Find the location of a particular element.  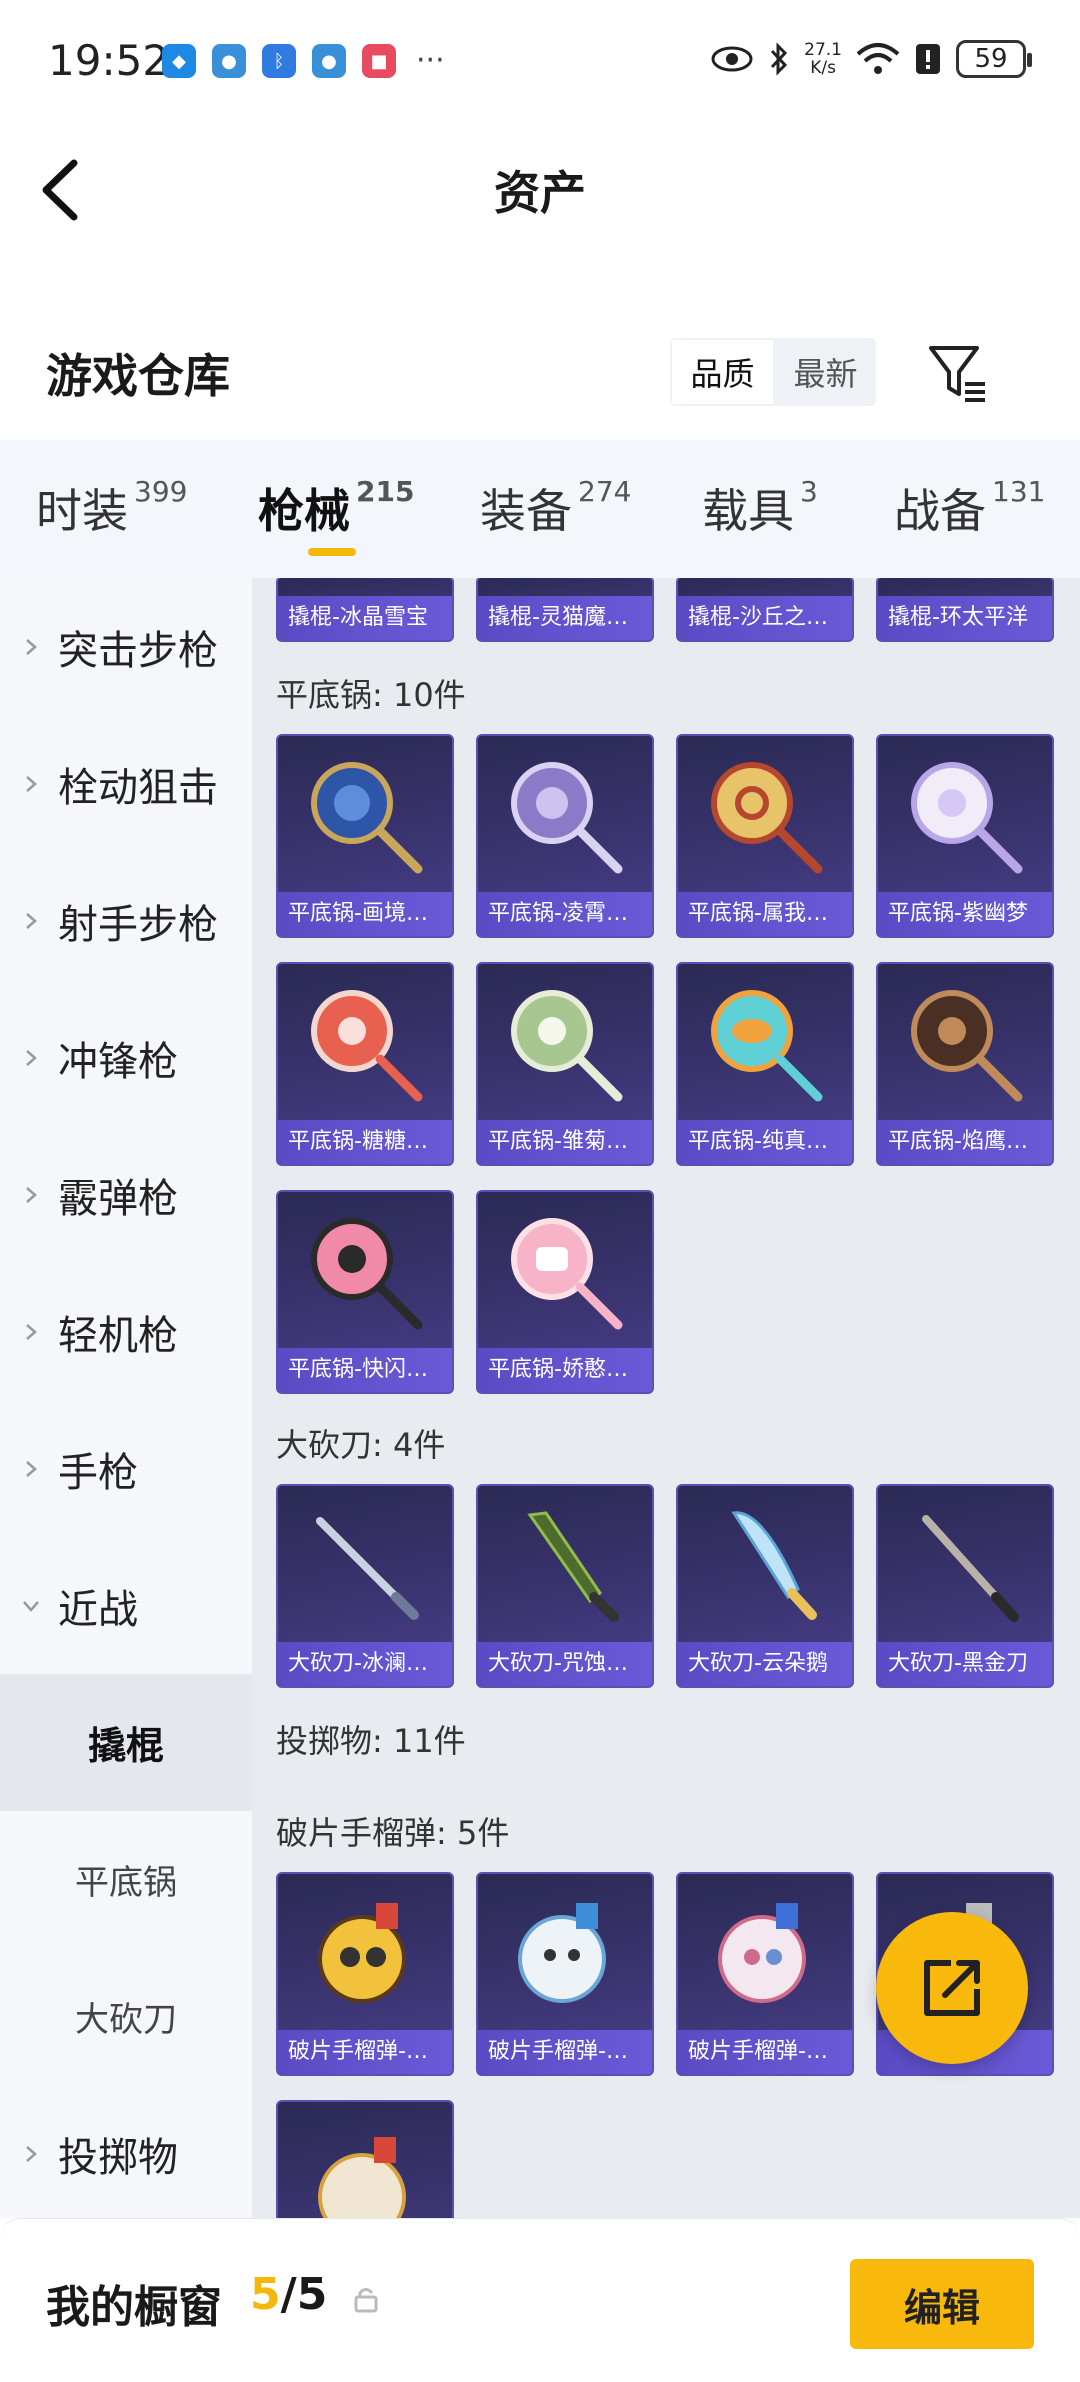

tab-equipment: 装备 274 is located at coordinates (555, 508).